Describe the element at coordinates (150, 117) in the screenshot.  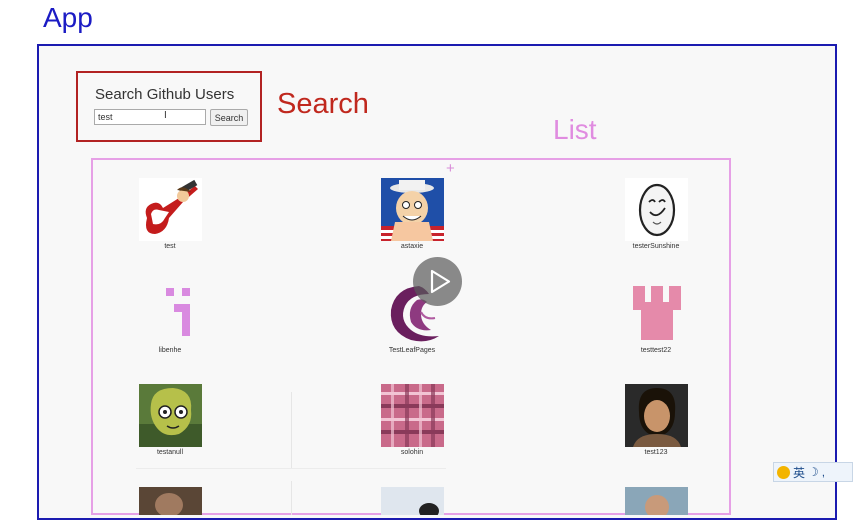
I see `search-input` at that location.